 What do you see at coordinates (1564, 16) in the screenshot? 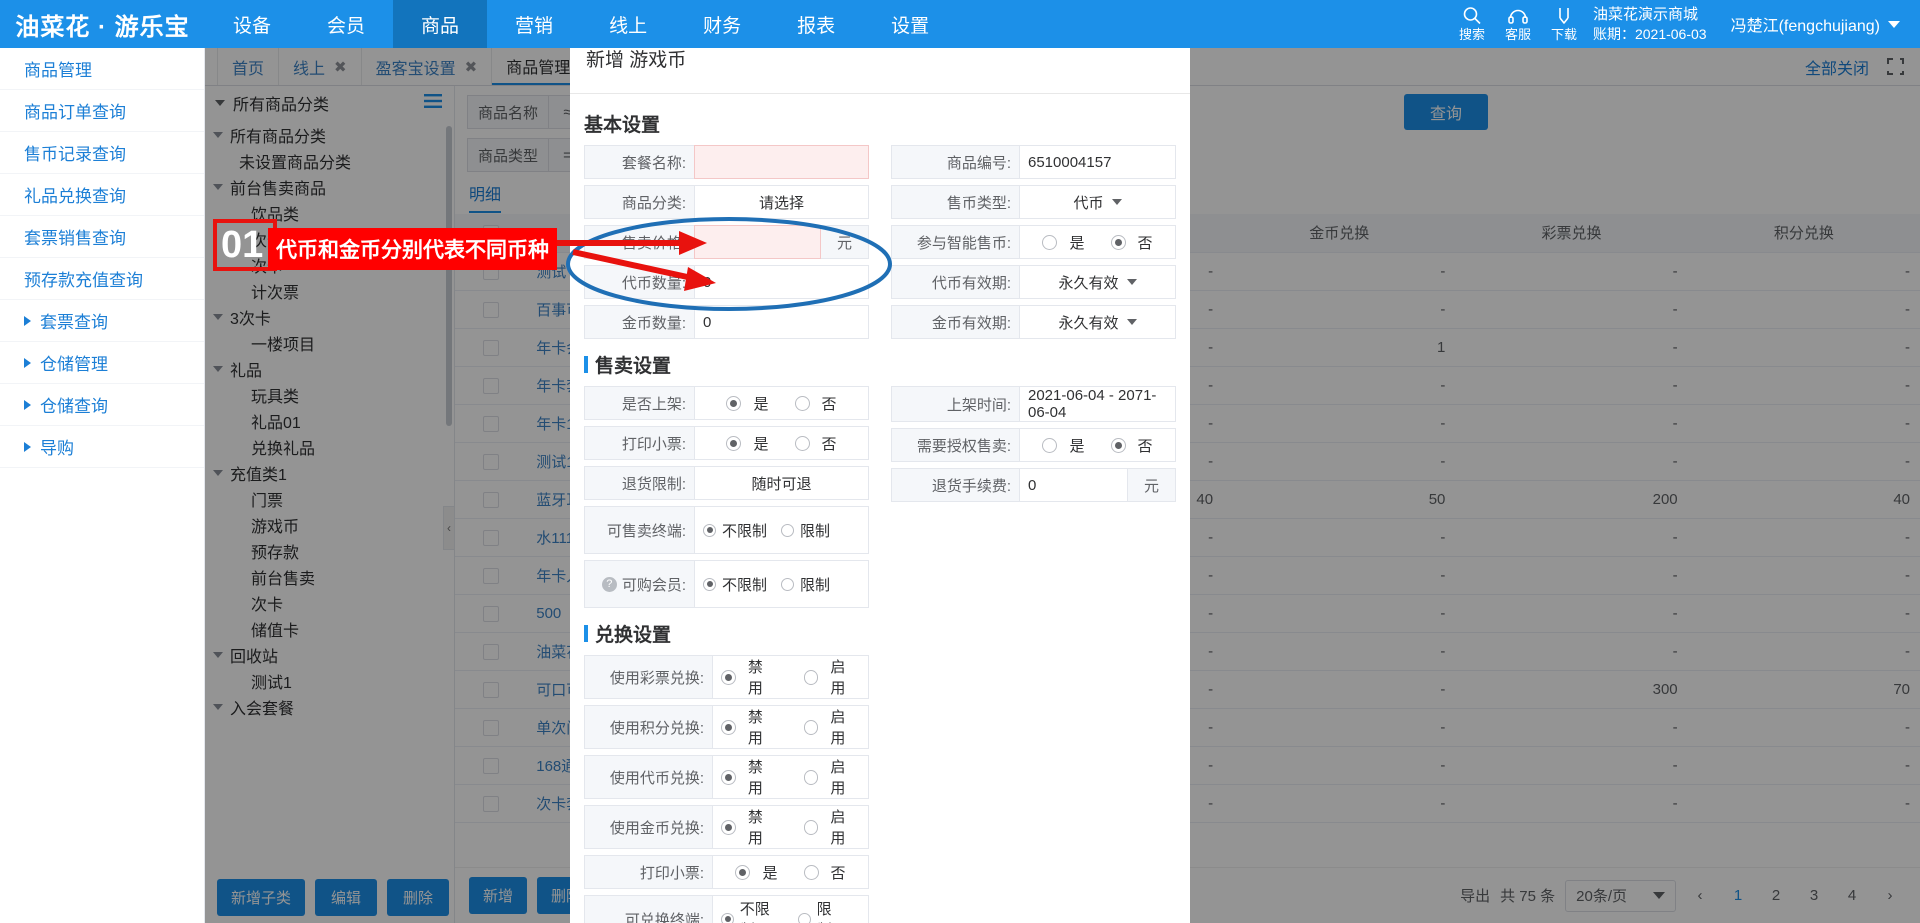
I see `download-icon` at bounding box center [1564, 16].